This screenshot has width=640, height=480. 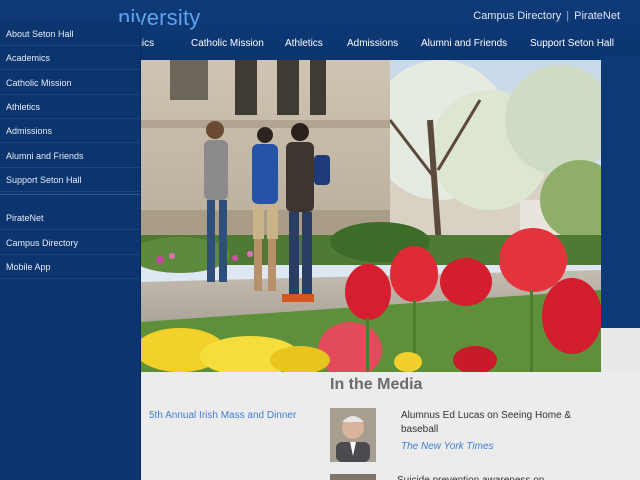 What do you see at coordinates (597, 16) in the screenshot?
I see `piratenet-link: PirateNet` at bounding box center [597, 16].